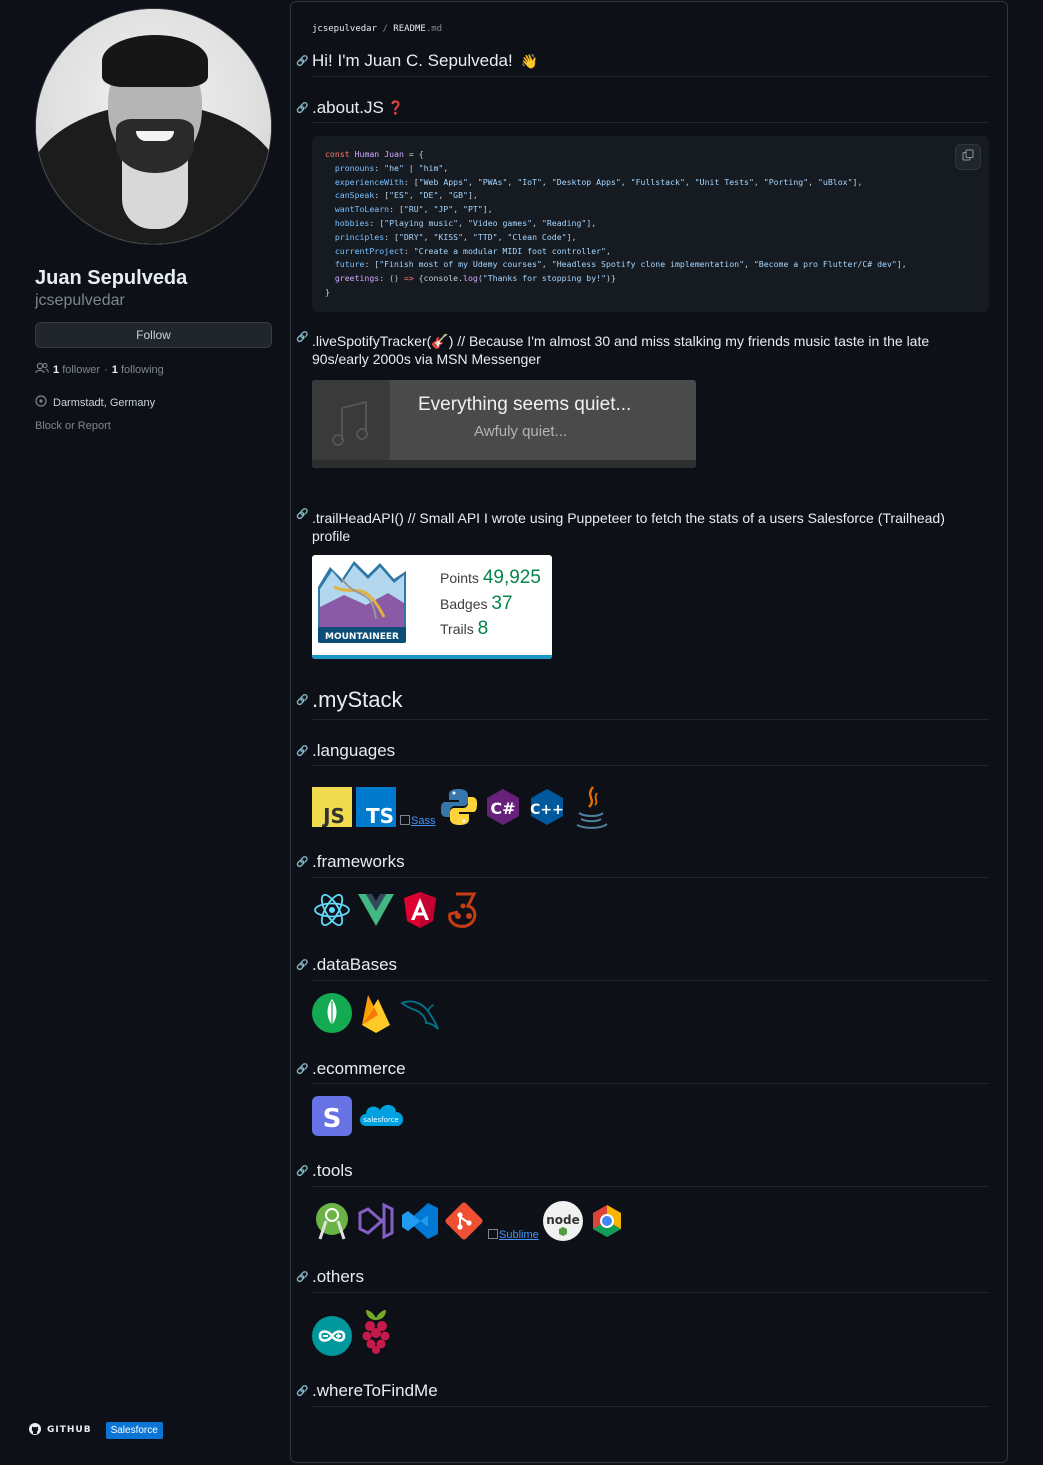 Image resolution: width=1043 pixels, height=1465 pixels. What do you see at coordinates (346, 750) in the screenshot?
I see `heading-languages: 🔗 .languages` at bounding box center [346, 750].